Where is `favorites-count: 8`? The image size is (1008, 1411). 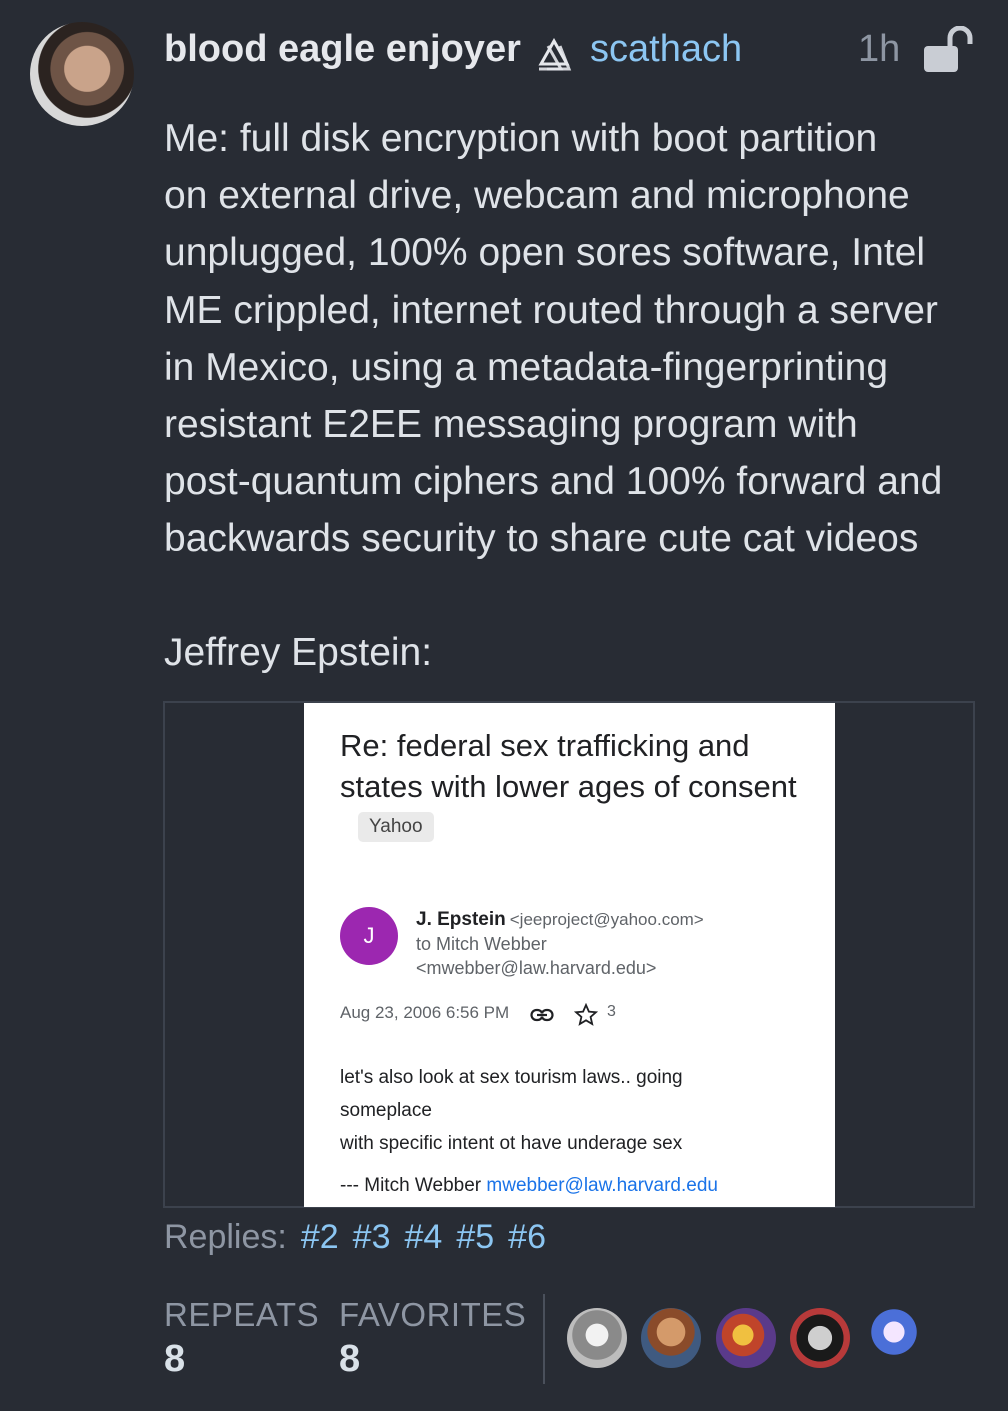 favorites-count: 8 is located at coordinates (350, 1359).